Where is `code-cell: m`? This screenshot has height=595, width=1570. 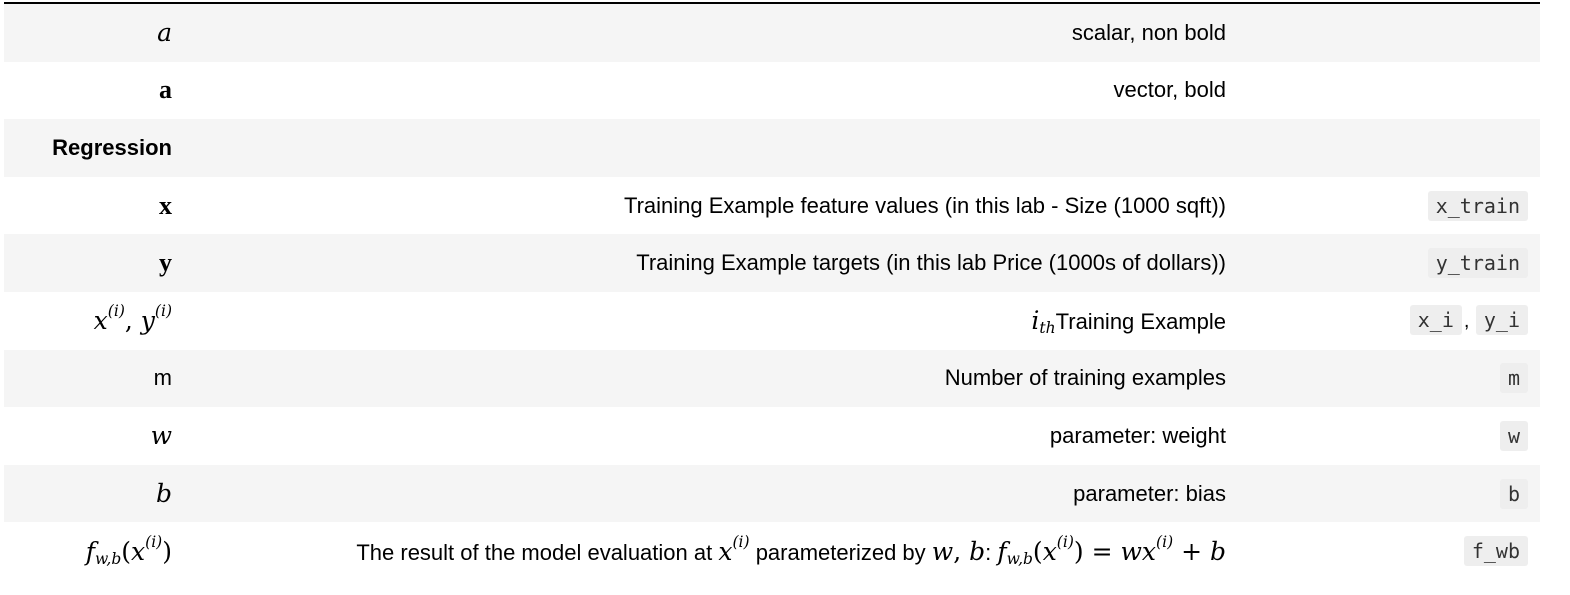
code-cell: m is located at coordinates (1389, 379).